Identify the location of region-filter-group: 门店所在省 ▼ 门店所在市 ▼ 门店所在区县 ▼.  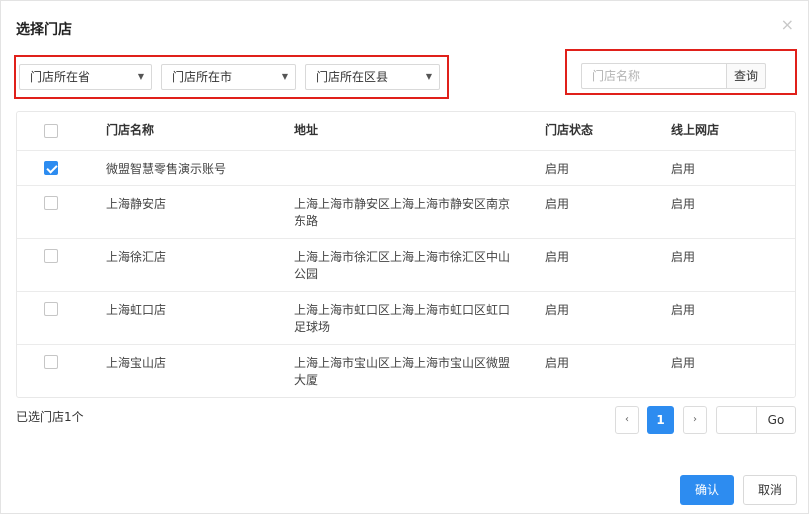
(231, 77).